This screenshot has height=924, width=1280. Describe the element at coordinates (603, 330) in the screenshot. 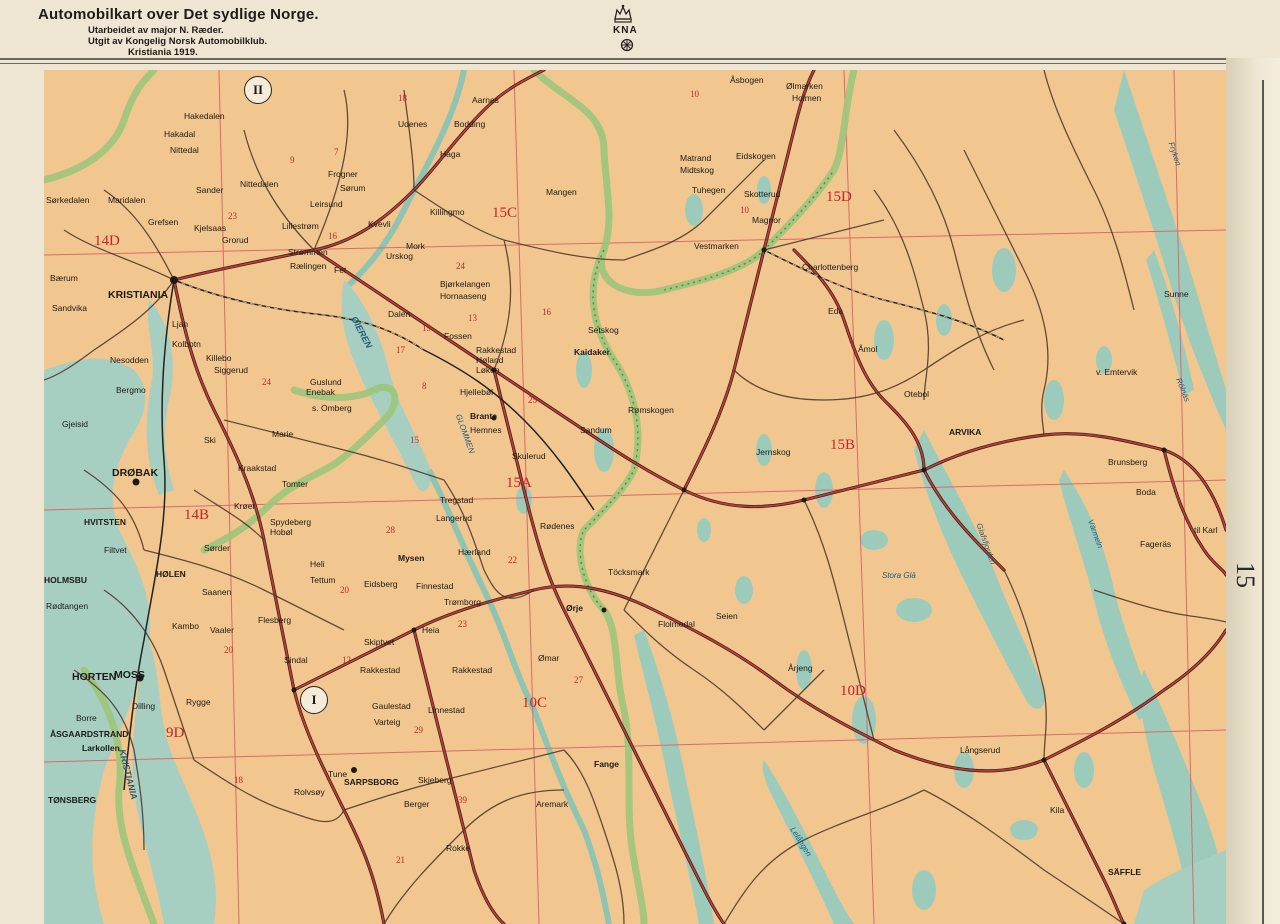

I see `place-label-setskog: Setskog` at that location.